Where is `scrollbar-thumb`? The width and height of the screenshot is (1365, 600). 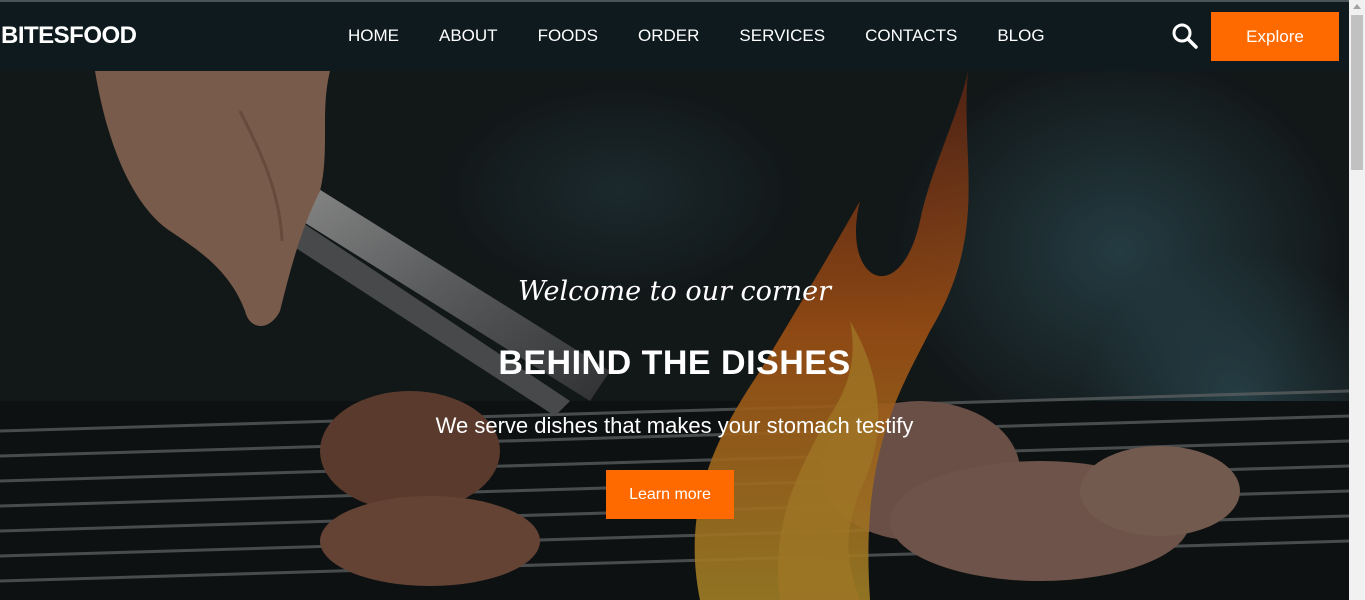
scrollbar-thumb is located at coordinates (1357, 92).